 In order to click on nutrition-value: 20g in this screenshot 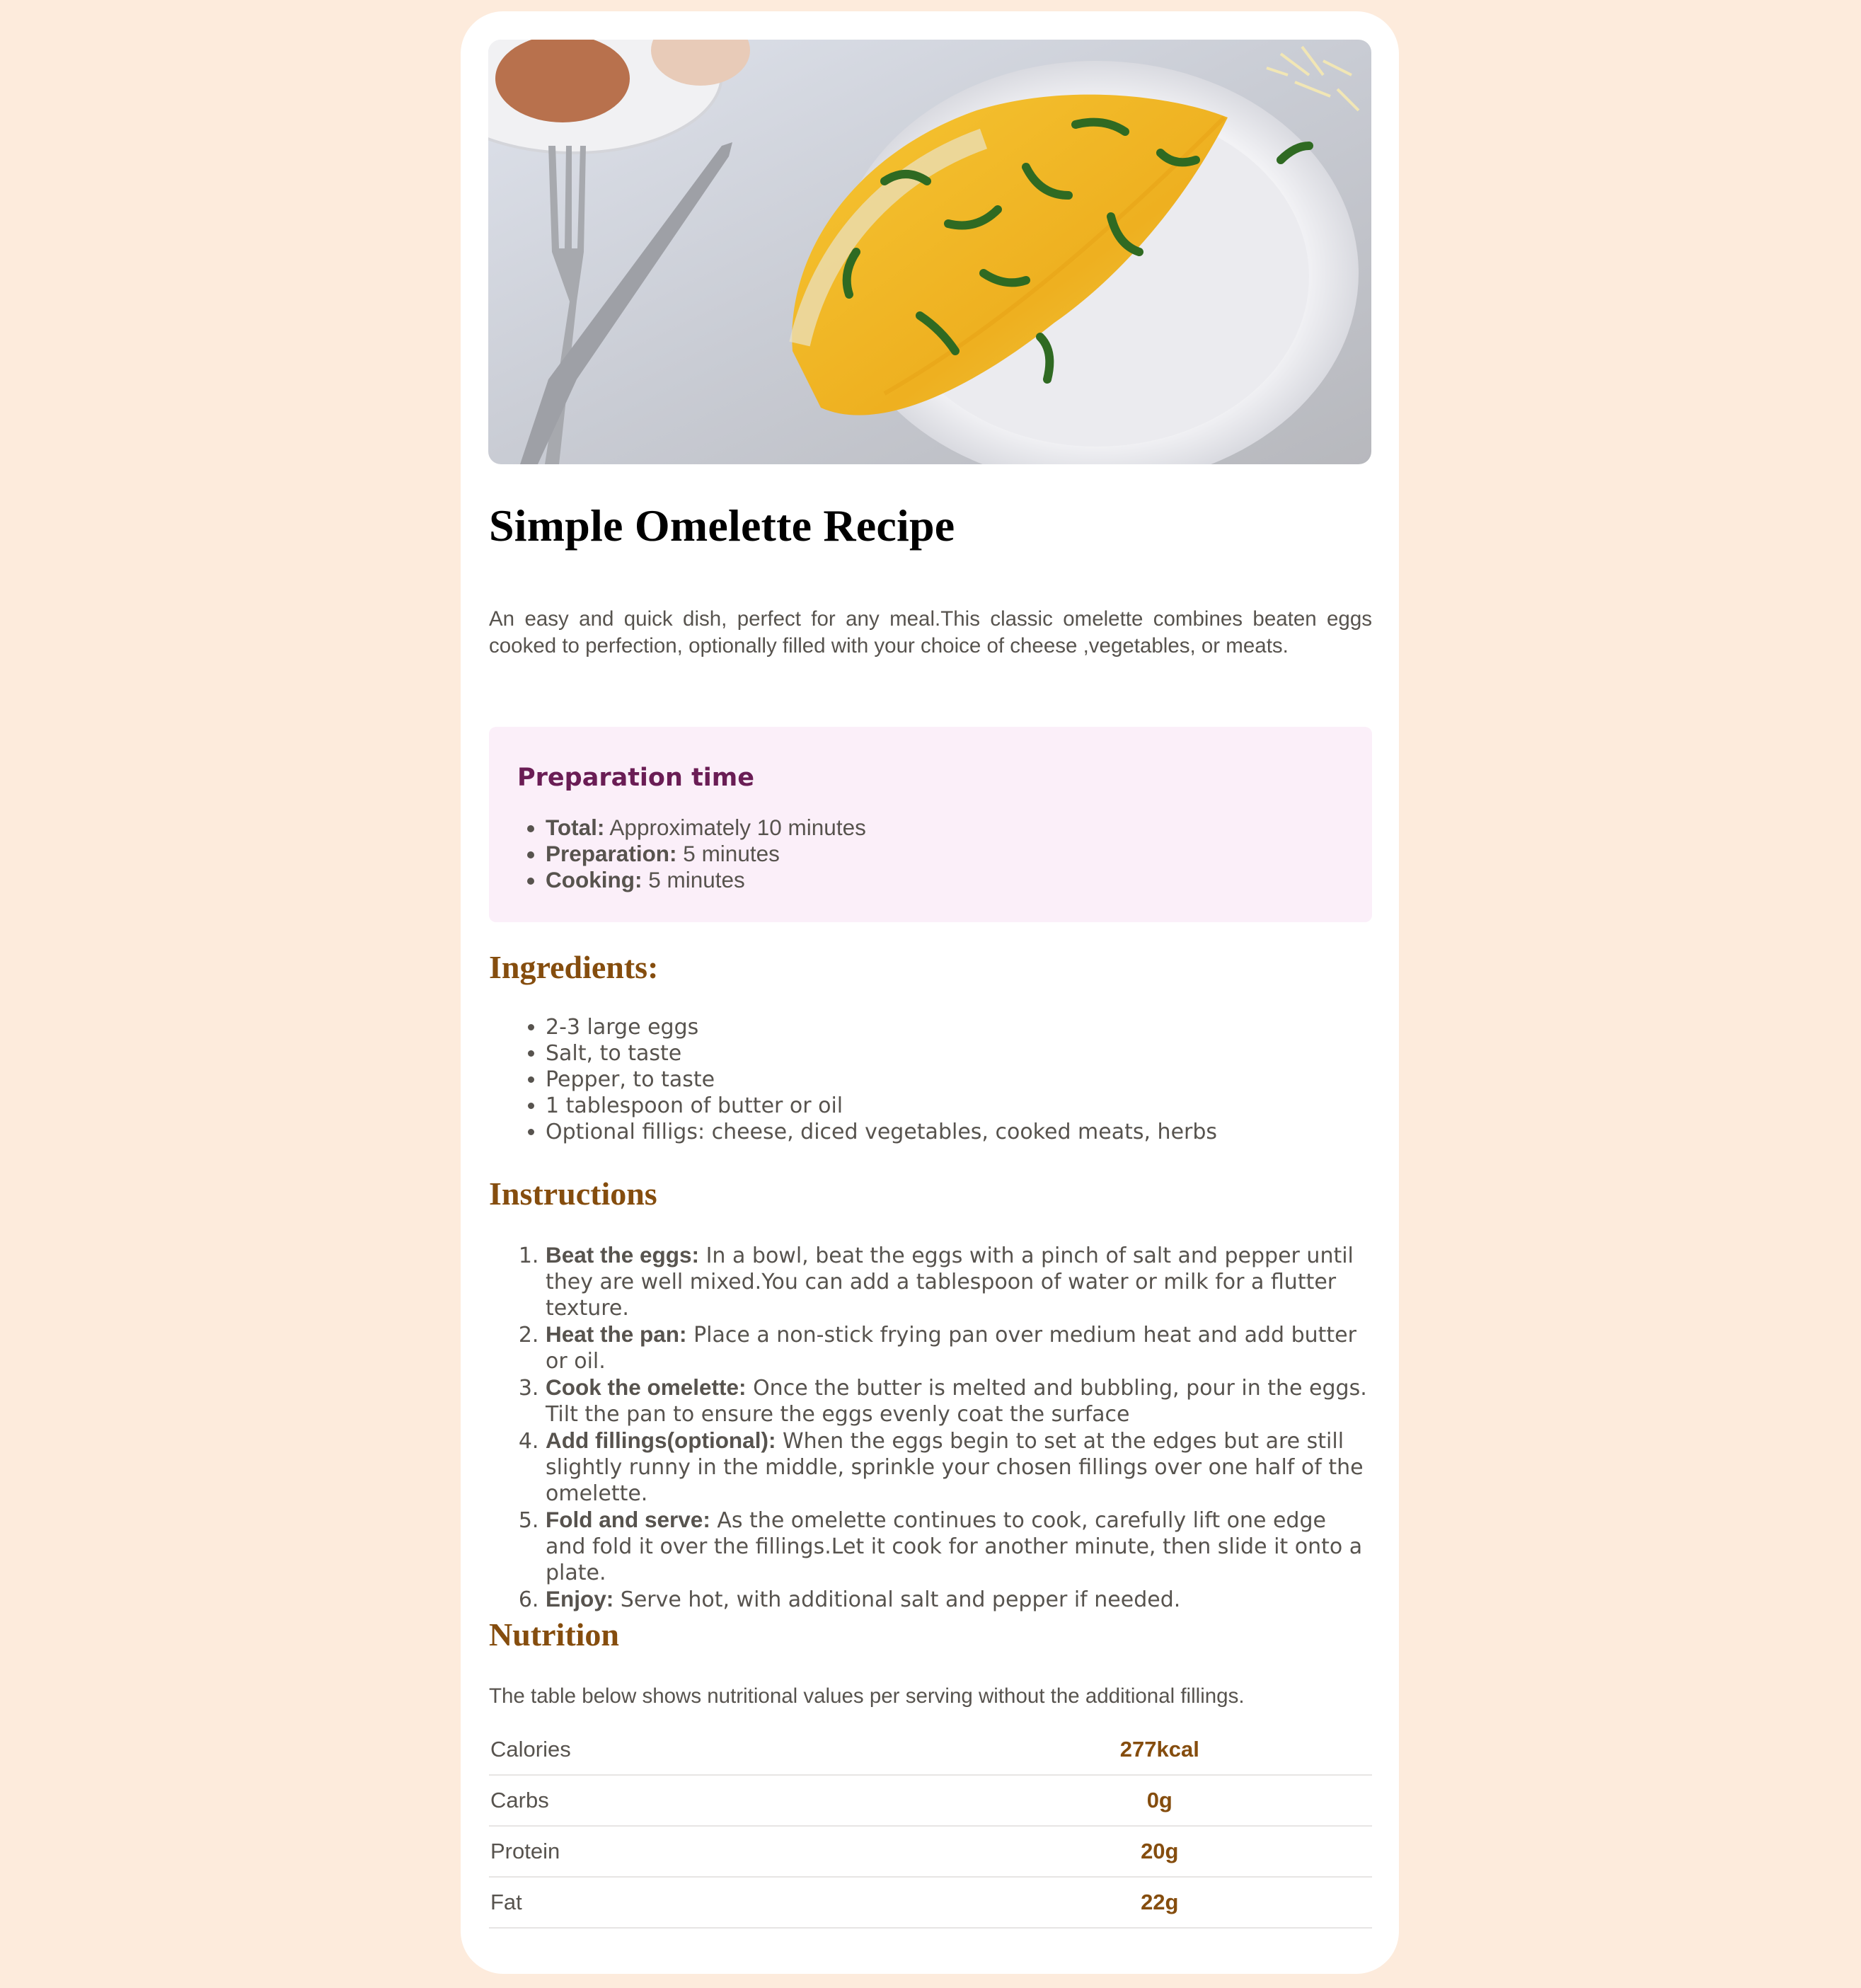, I will do `click(1159, 1852)`.